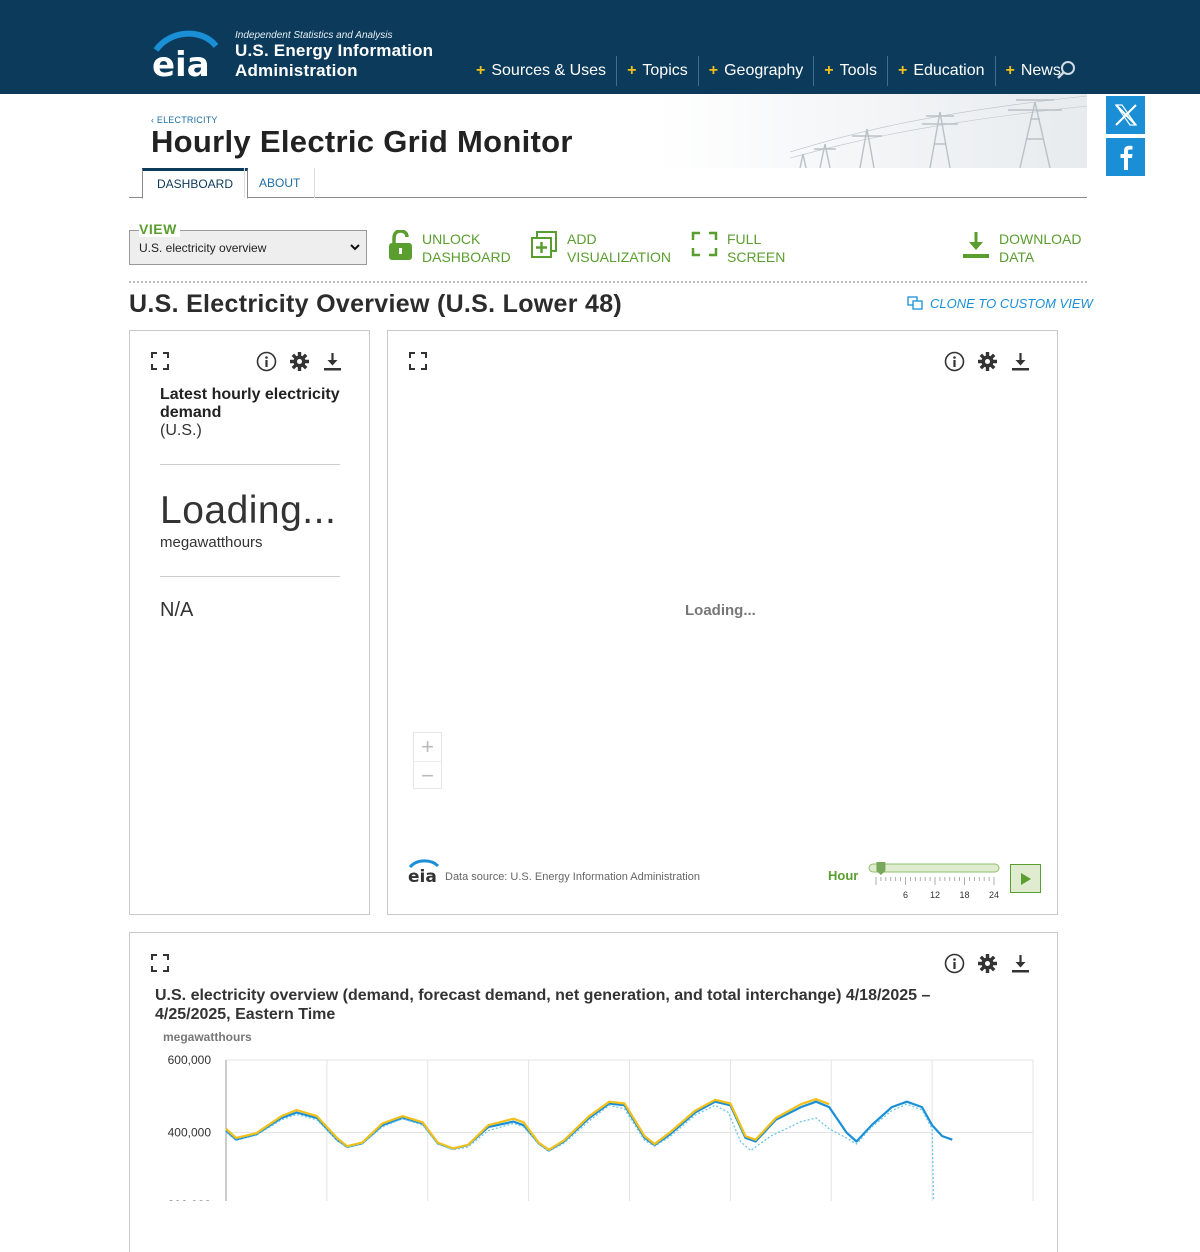  What do you see at coordinates (549, 70) in the screenshot?
I see `nav-label: Sources & Uses` at bounding box center [549, 70].